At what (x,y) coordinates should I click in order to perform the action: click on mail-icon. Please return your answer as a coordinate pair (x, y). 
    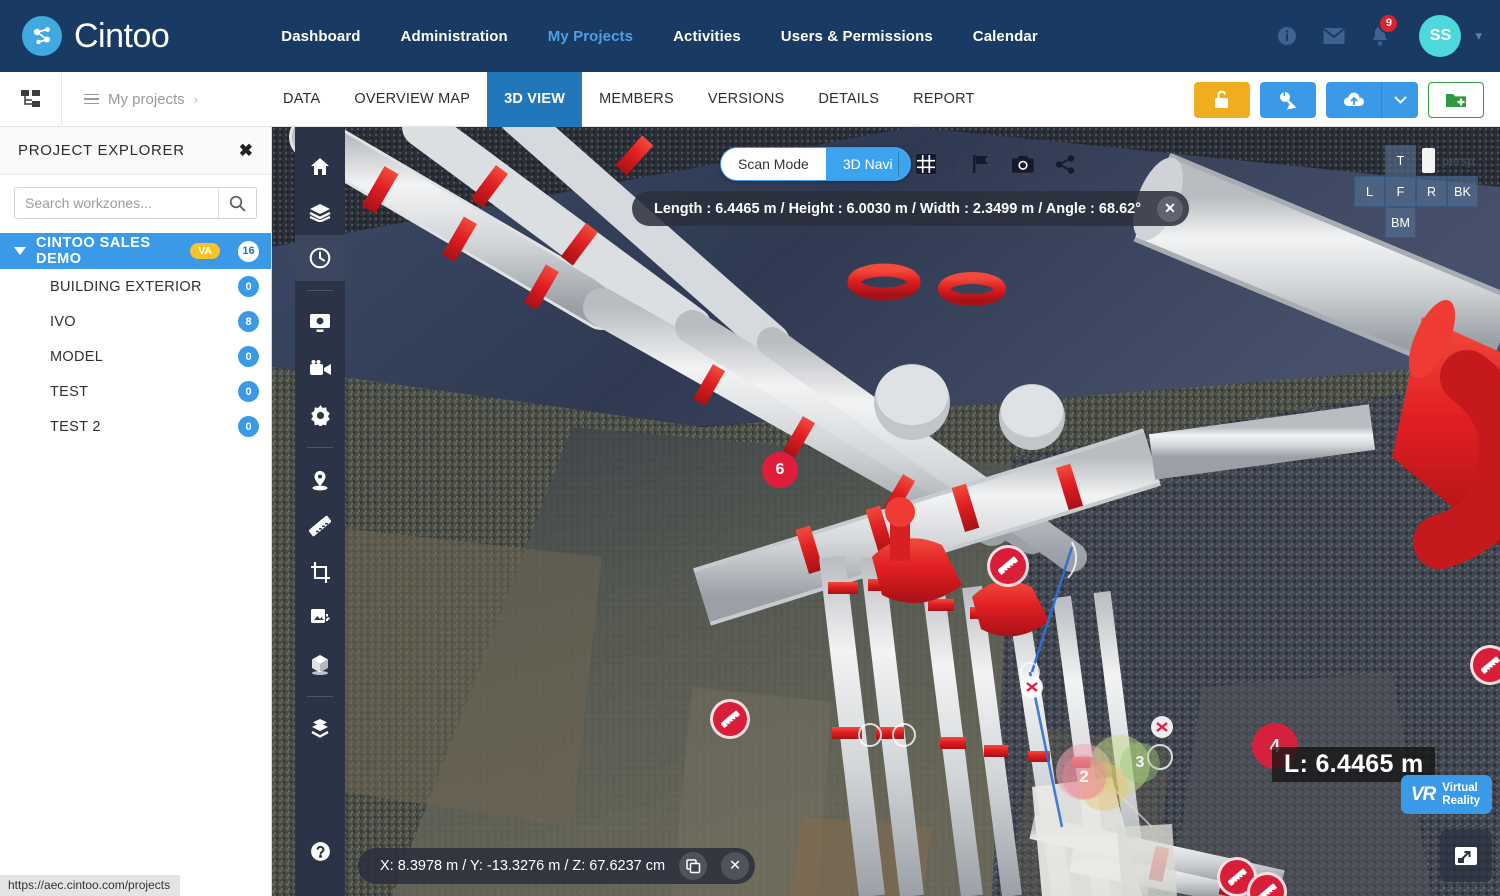
    Looking at the image, I should click on (1334, 36).